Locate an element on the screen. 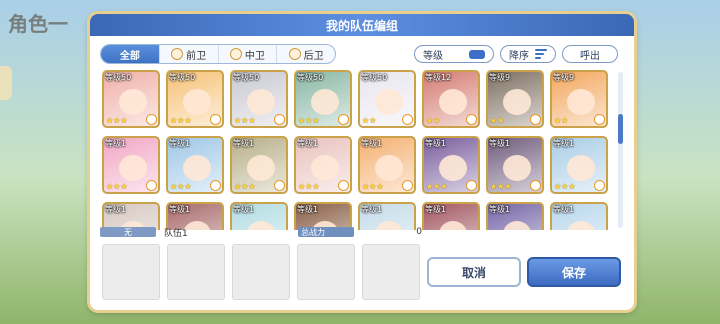 The image size is (720, 324). dialog-title: 我的队伍编组 is located at coordinates (362, 25).